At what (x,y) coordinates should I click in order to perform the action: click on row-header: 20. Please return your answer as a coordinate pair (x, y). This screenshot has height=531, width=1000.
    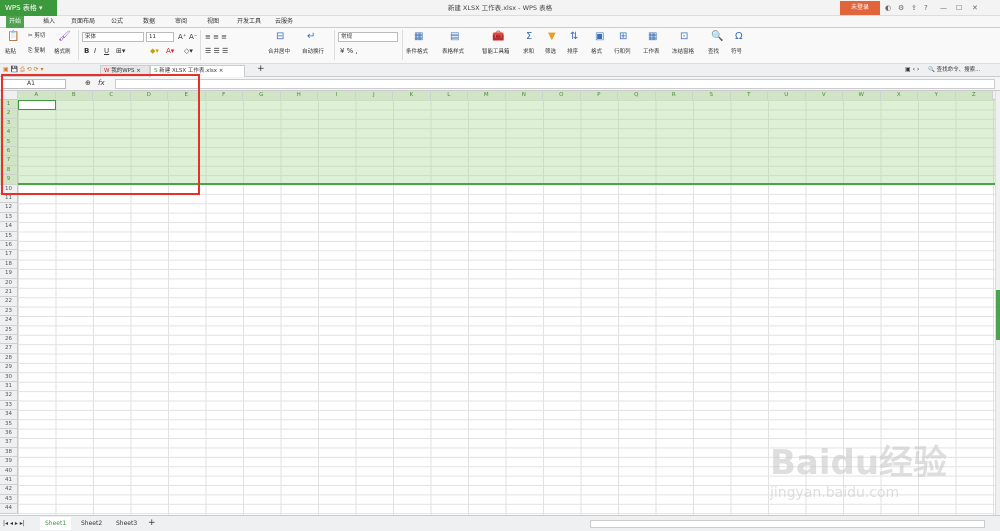
    Looking at the image, I should click on (9, 283).